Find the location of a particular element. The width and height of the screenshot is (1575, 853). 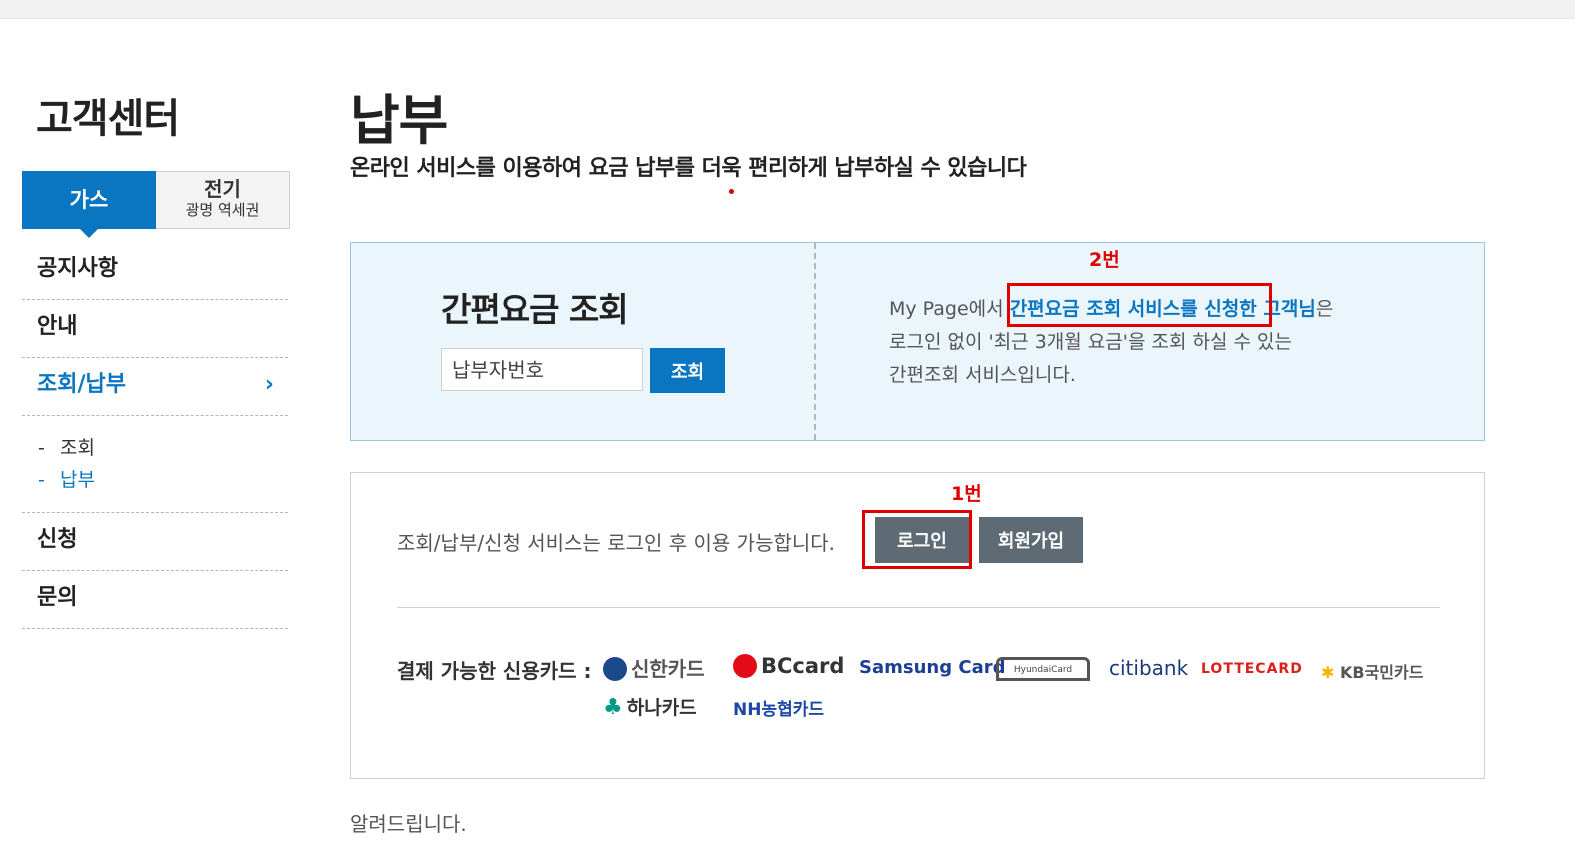

divider is located at coordinates (918, 607).